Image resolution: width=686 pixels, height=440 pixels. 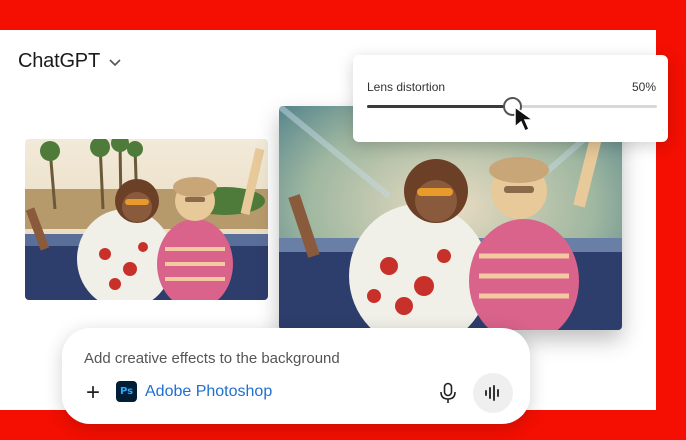 I want to click on model-selector: ChatGPT, so click(x=70, y=61).